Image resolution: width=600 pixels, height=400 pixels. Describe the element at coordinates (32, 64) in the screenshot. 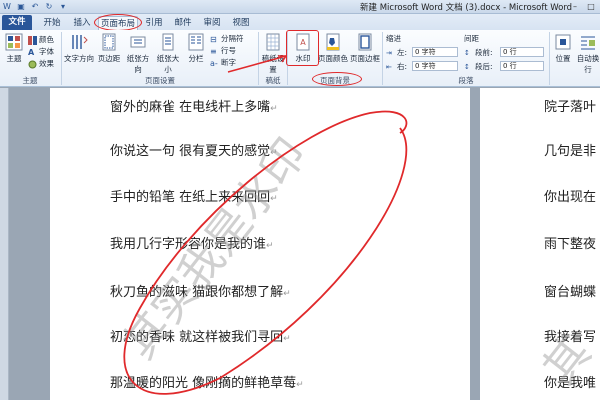

I see `effects-icon` at that location.